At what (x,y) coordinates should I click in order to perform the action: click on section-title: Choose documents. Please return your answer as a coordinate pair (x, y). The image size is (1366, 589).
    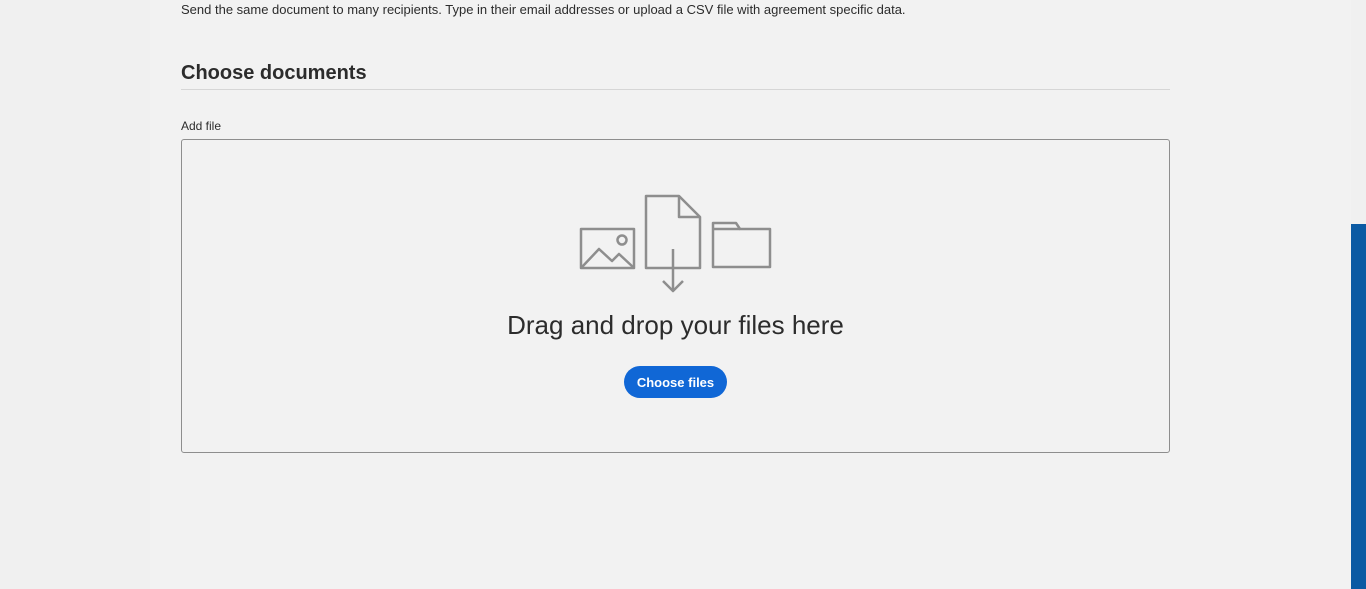
    Looking at the image, I should click on (274, 73).